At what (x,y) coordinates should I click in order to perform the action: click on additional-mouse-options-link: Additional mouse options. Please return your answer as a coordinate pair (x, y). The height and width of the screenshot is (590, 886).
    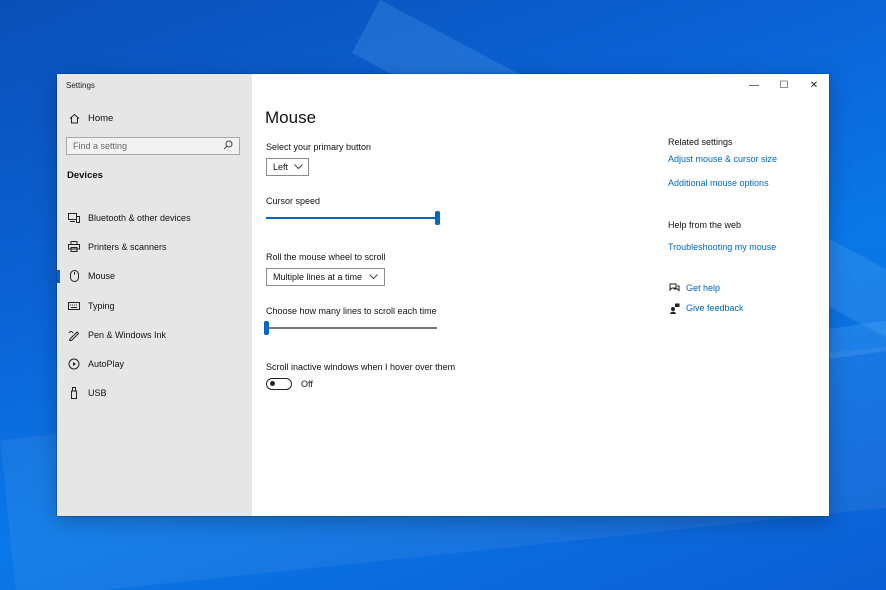
    Looking at the image, I should click on (718, 183).